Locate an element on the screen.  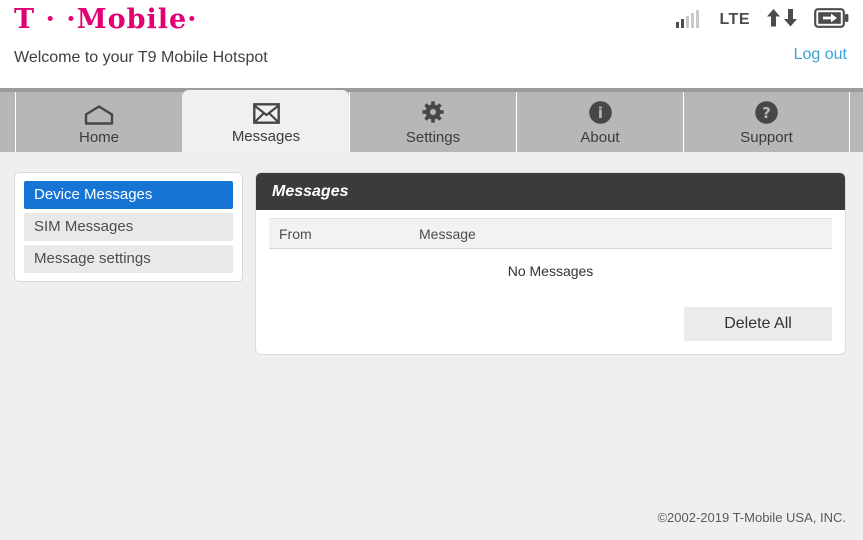
sidebar-item-sim-messages: SIM Messages is located at coordinates (128, 227).